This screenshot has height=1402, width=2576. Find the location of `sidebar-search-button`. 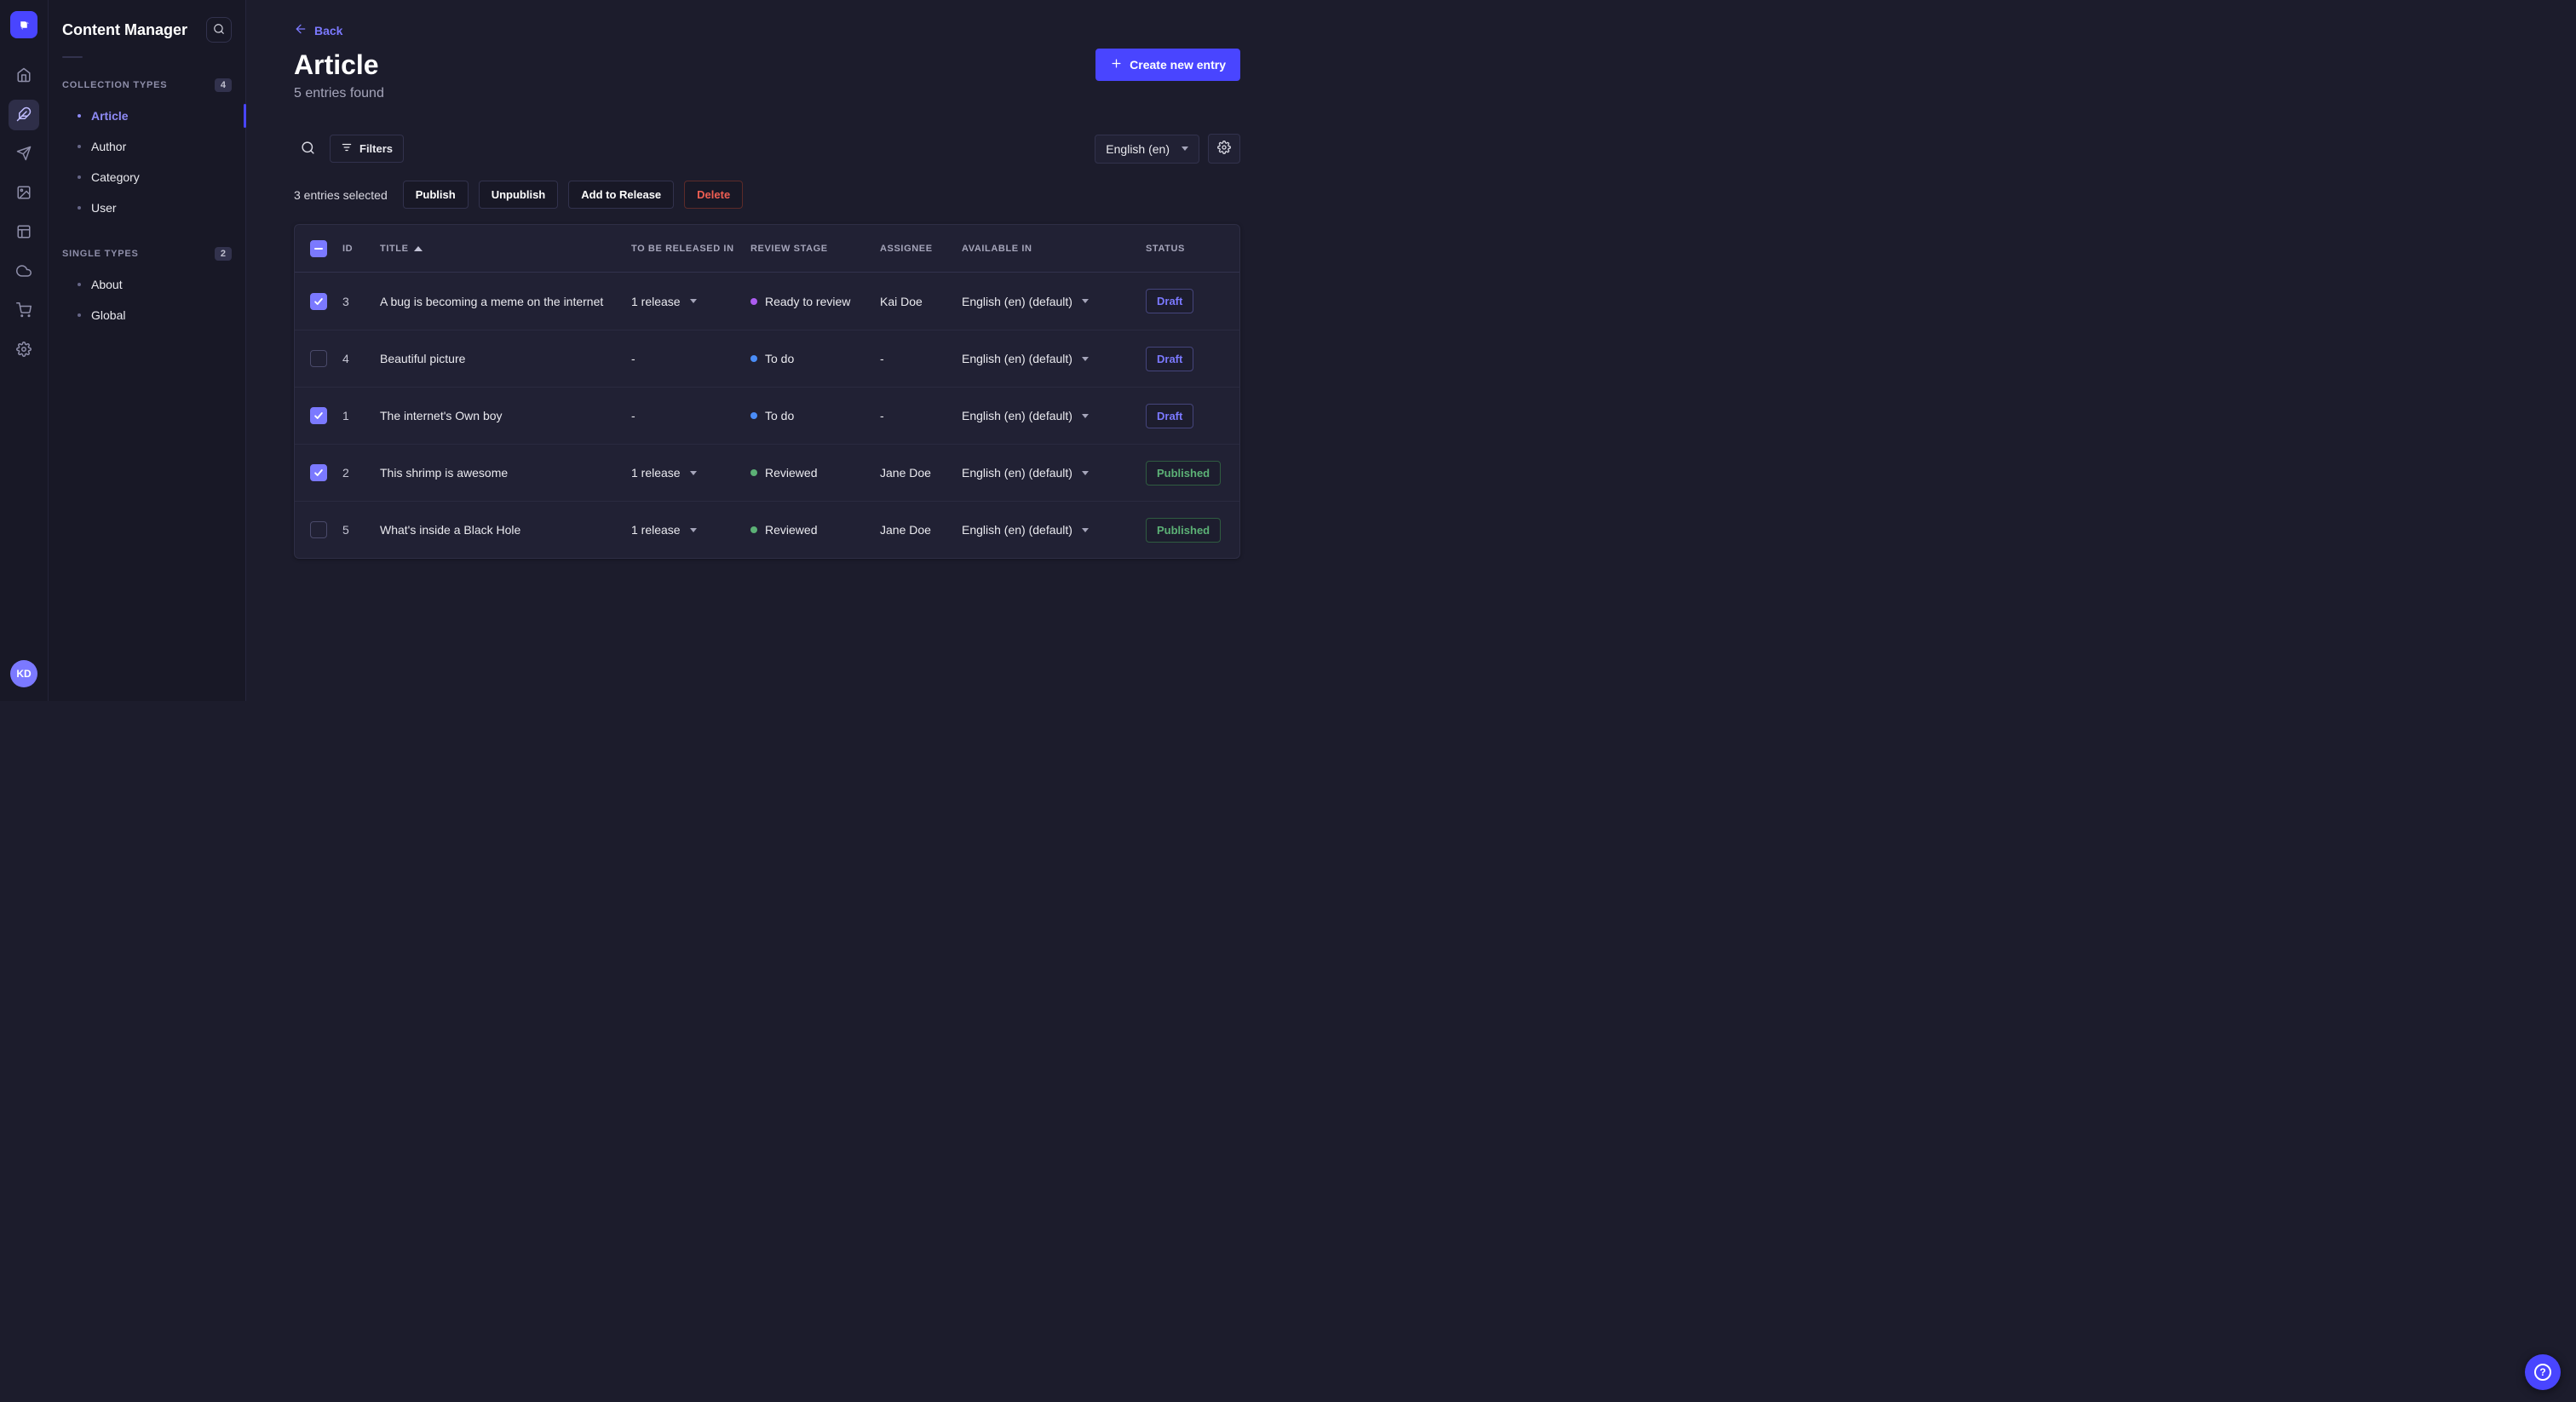

sidebar-search-button is located at coordinates (219, 30).